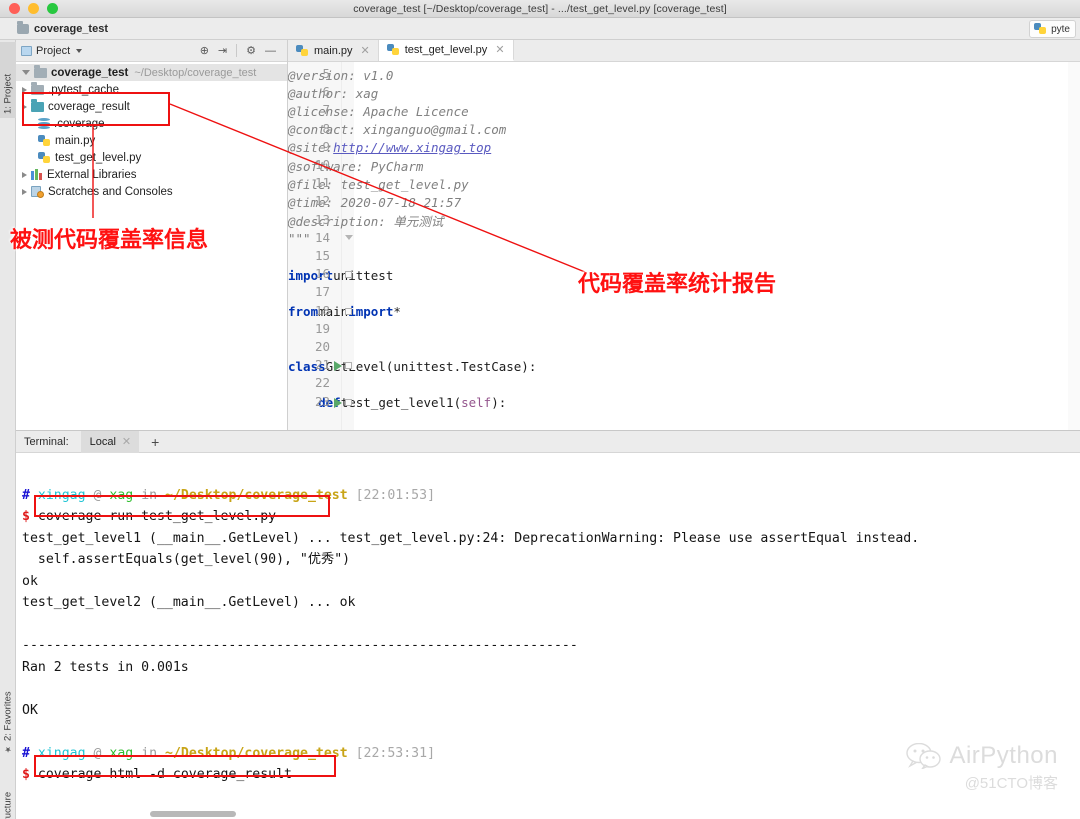  Describe the element at coordinates (322, 255) in the screenshot. I see `line-number: 15` at that location.